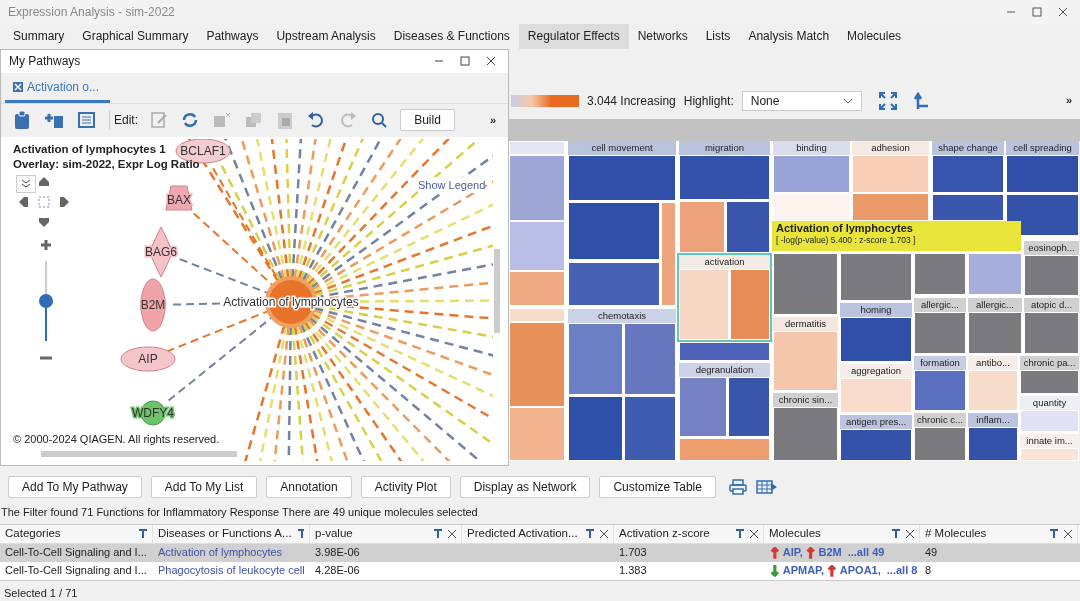  I want to click on gene-node: AIP, so click(148, 359).